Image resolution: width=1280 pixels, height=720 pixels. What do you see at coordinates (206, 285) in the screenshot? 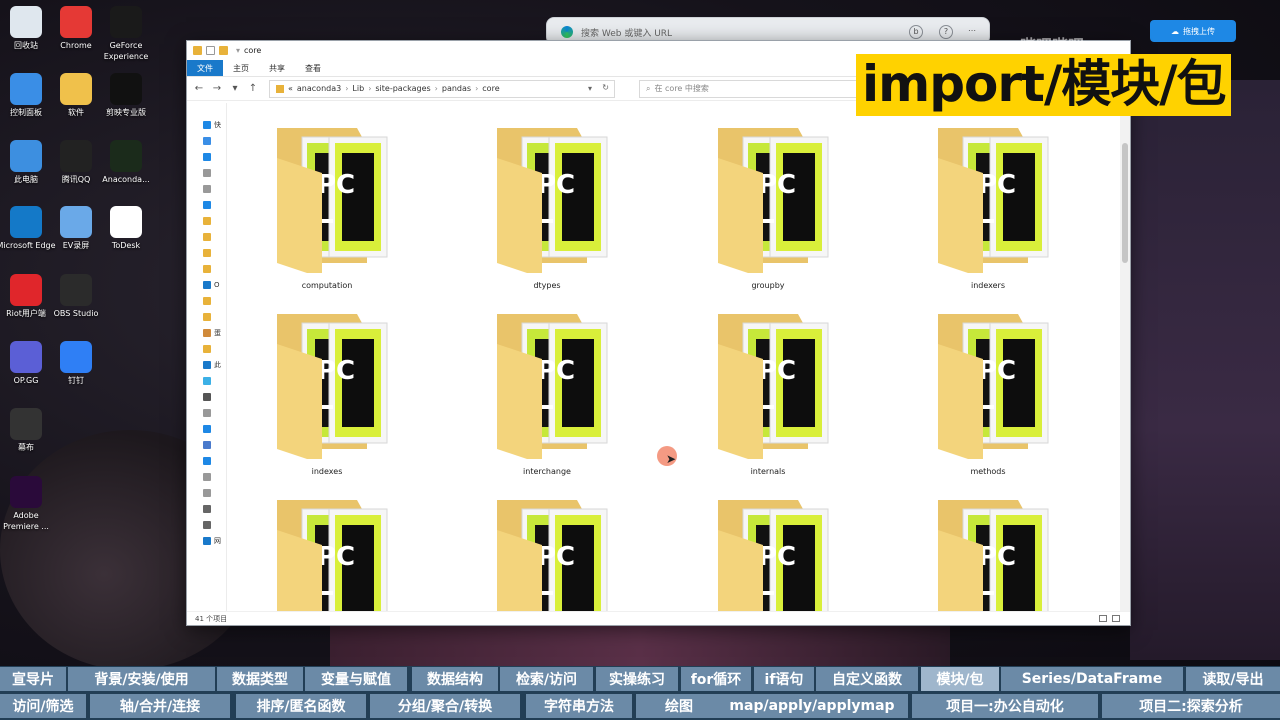
I see `nav-item: O` at bounding box center [206, 285].